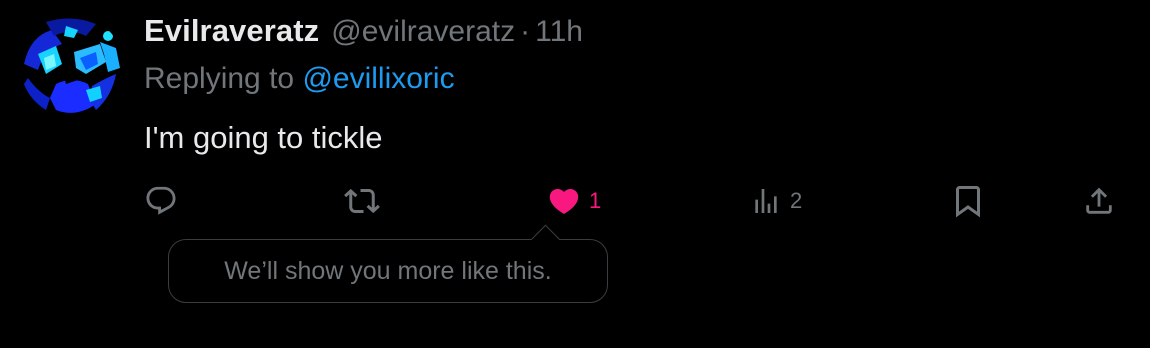  I want to click on replying-to-label: Replying to, so click(219, 78).